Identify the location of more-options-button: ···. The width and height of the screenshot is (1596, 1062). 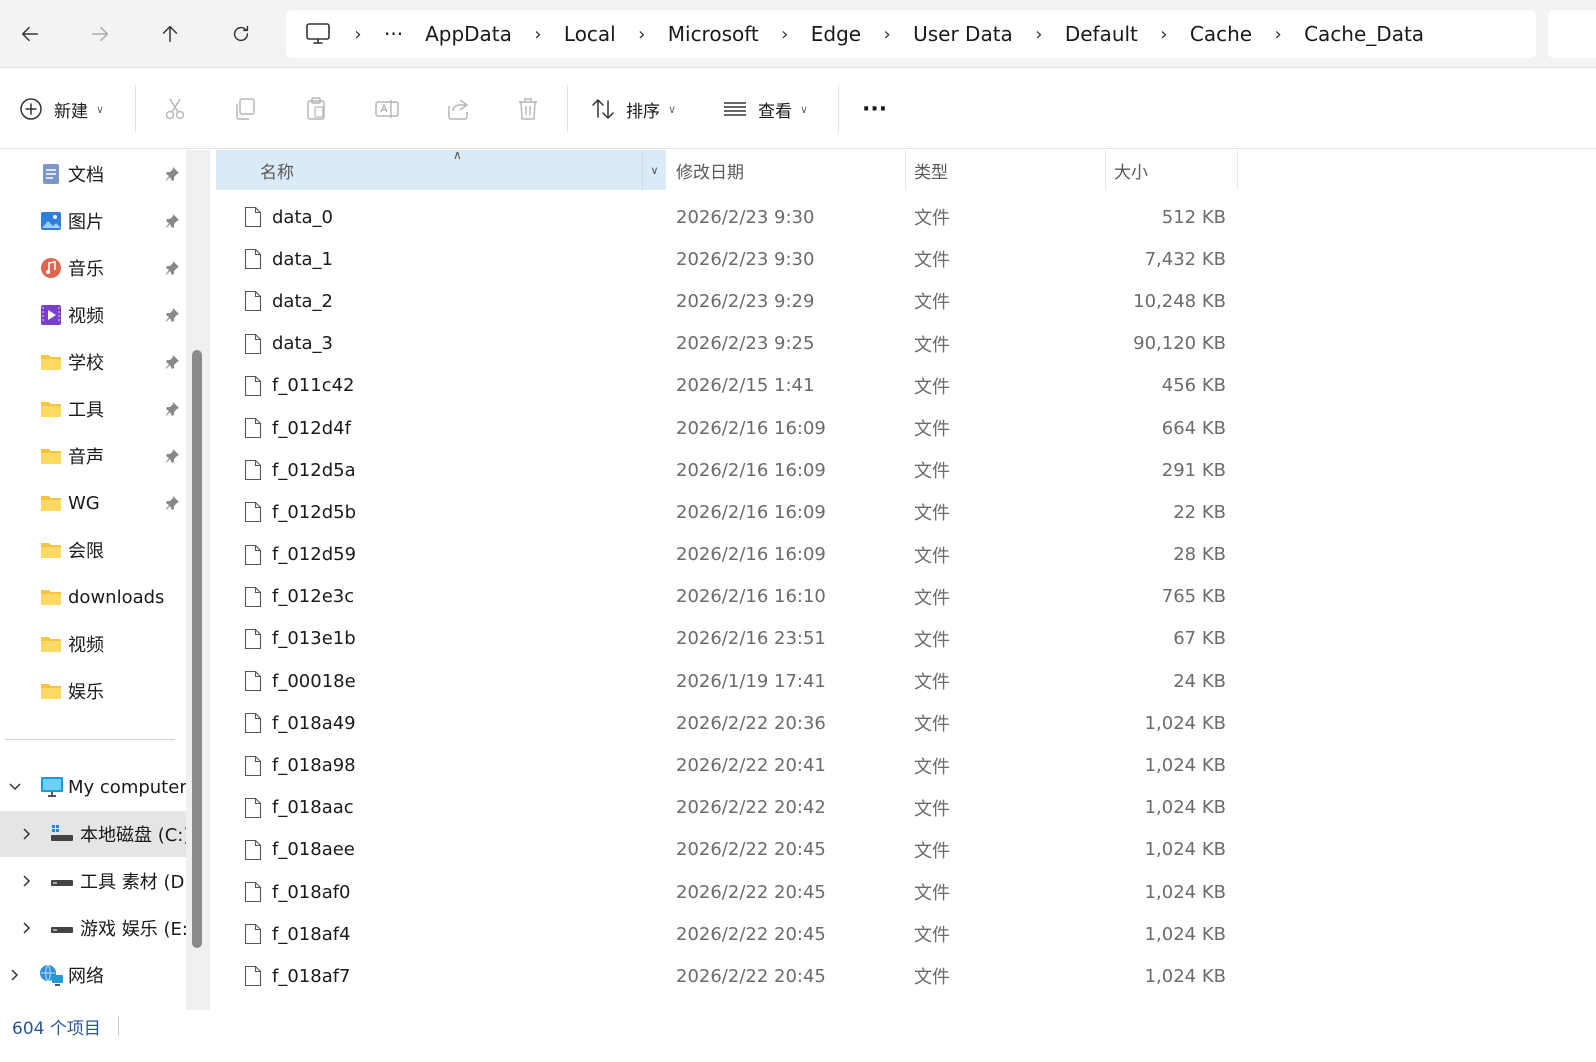
(874, 109).